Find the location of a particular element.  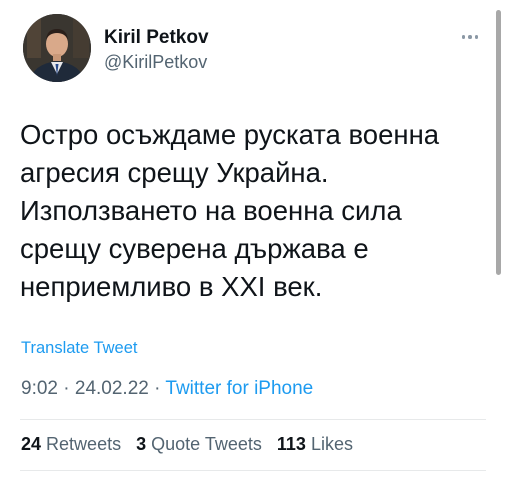

tweet-meta: 9:02 · 24.02.22 · Twitter for iPhone is located at coordinates (167, 389).